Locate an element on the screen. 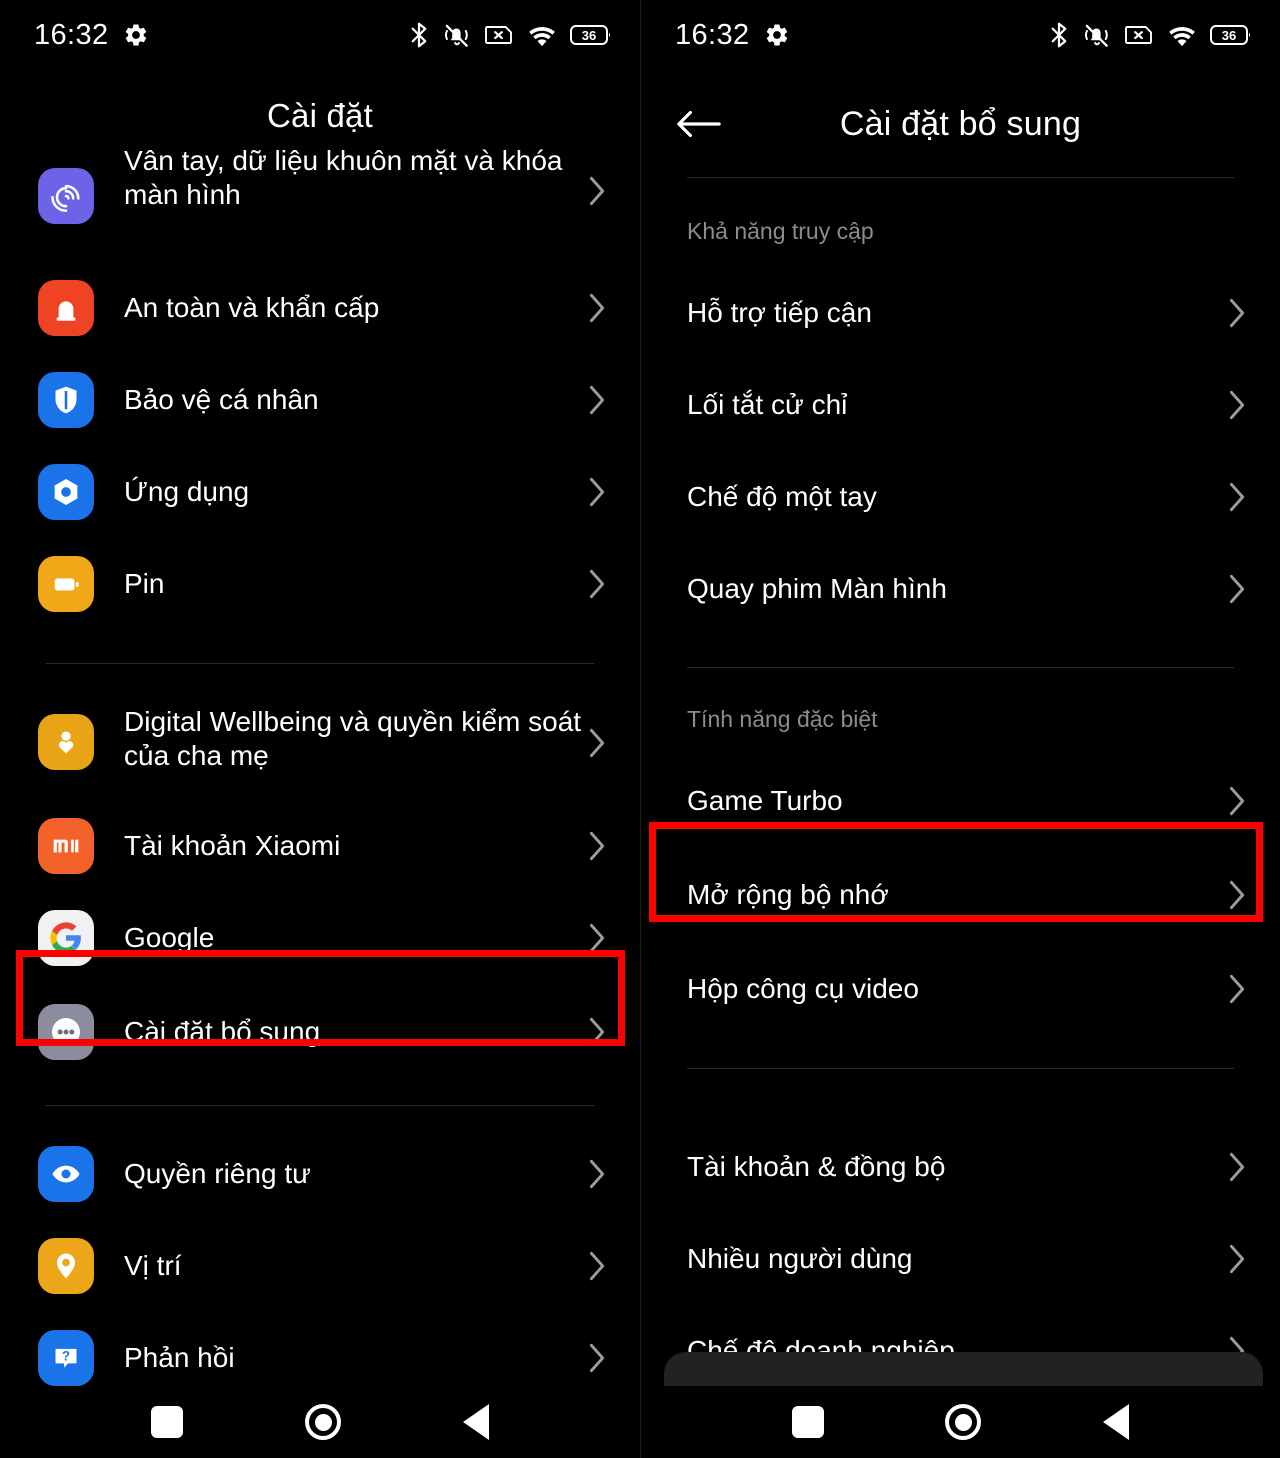 Image resolution: width=1280 pixels, height=1458 pixels. emergency-siren-icon is located at coordinates (66, 308).